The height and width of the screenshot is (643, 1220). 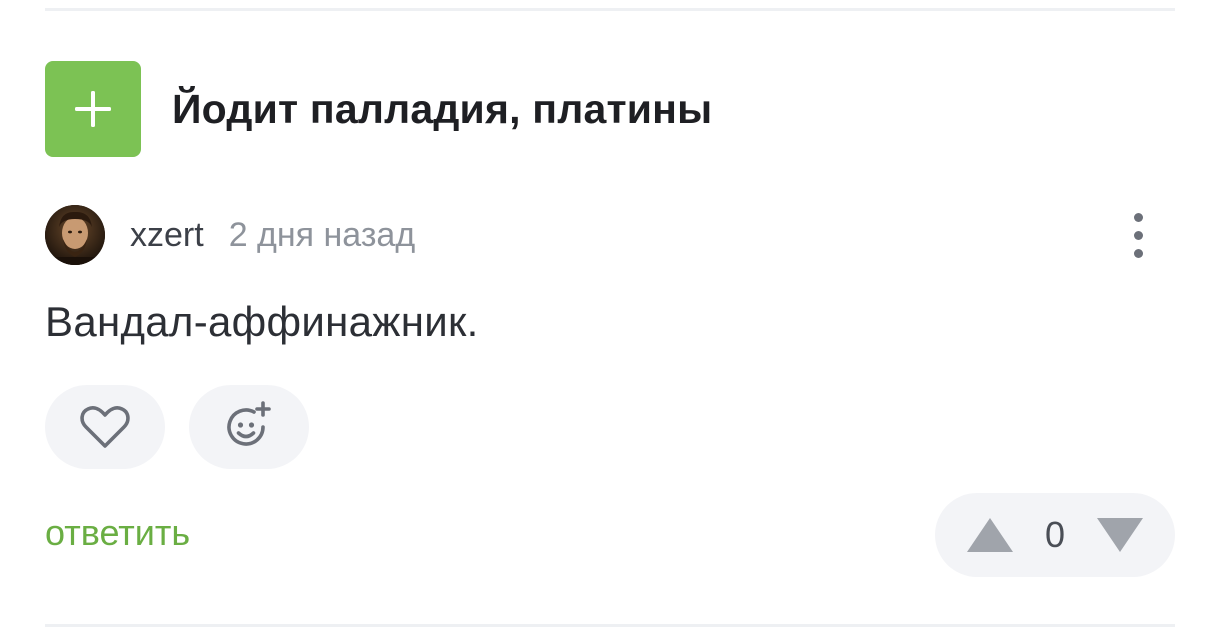 What do you see at coordinates (610, 625) in the screenshot?
I see `bottom-divider` at bounding box center [610, 625].